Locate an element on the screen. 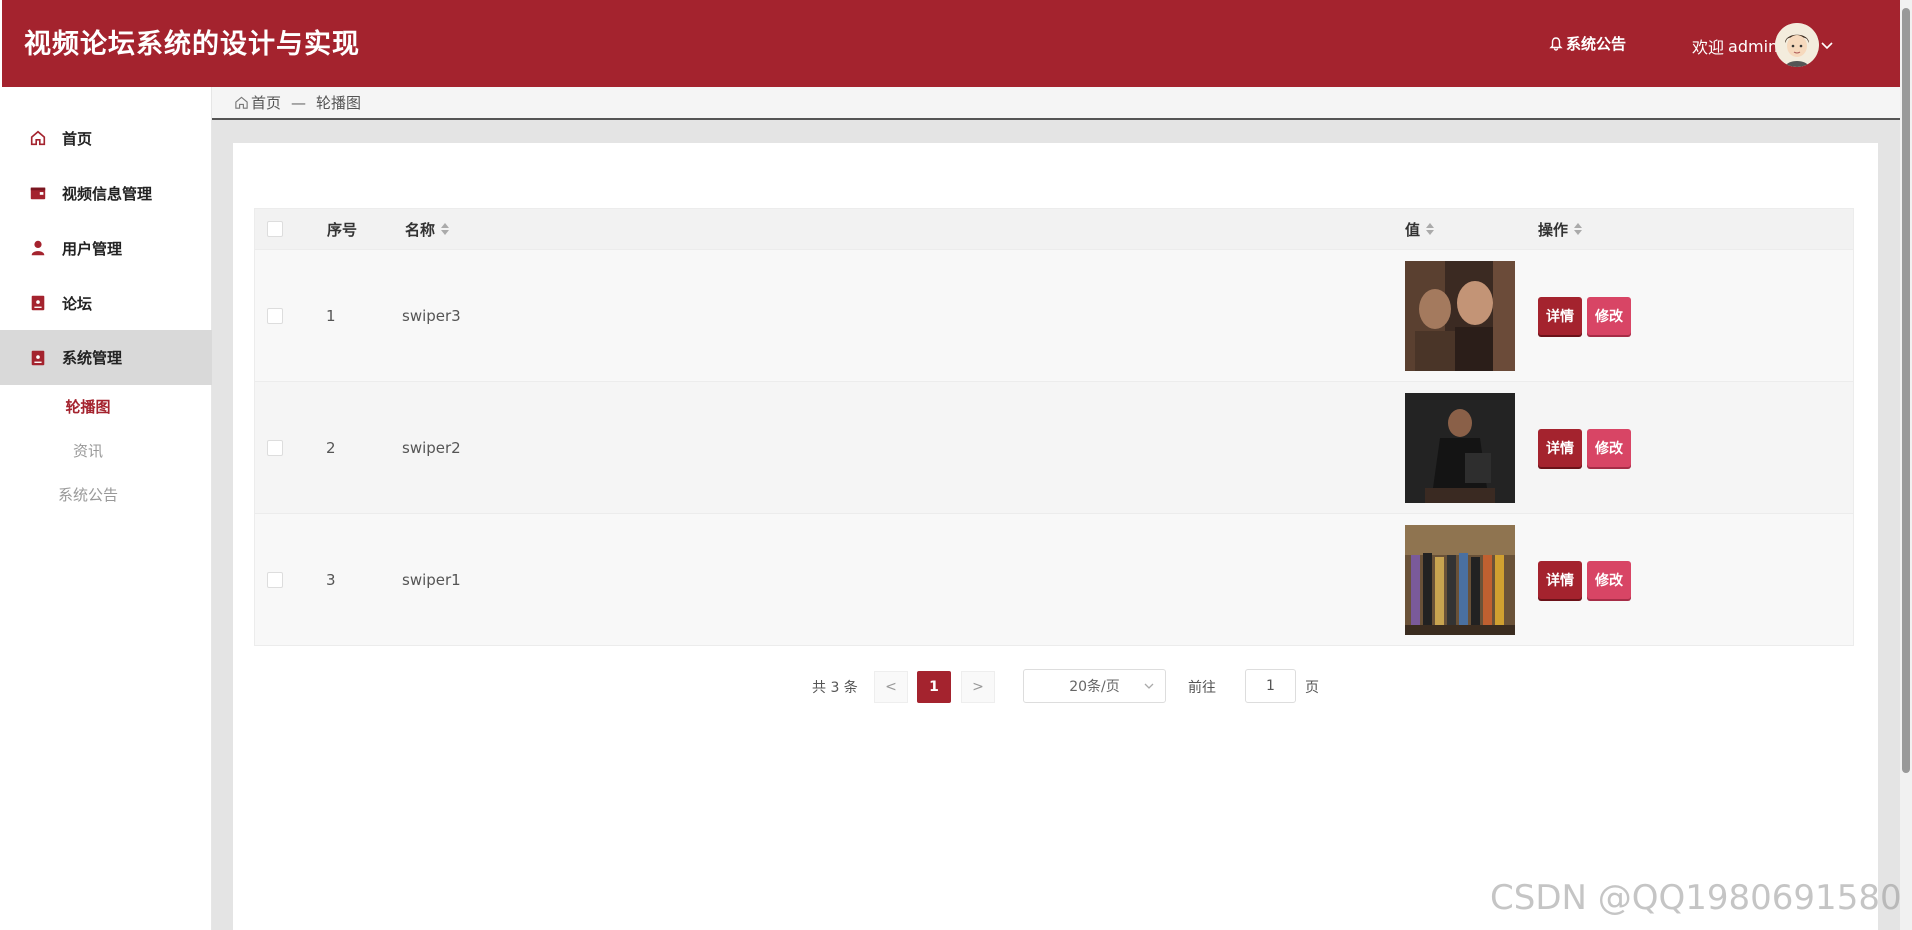  sidebar-item-label: 用户管理 is located at coordinates (92, 248).